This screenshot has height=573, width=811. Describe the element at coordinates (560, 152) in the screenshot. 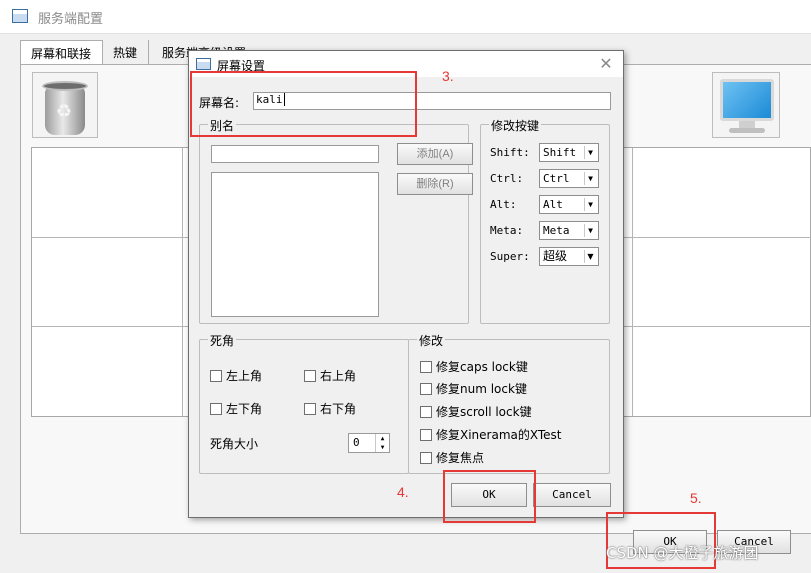

I see `shift-select-value: Shift` at that location.